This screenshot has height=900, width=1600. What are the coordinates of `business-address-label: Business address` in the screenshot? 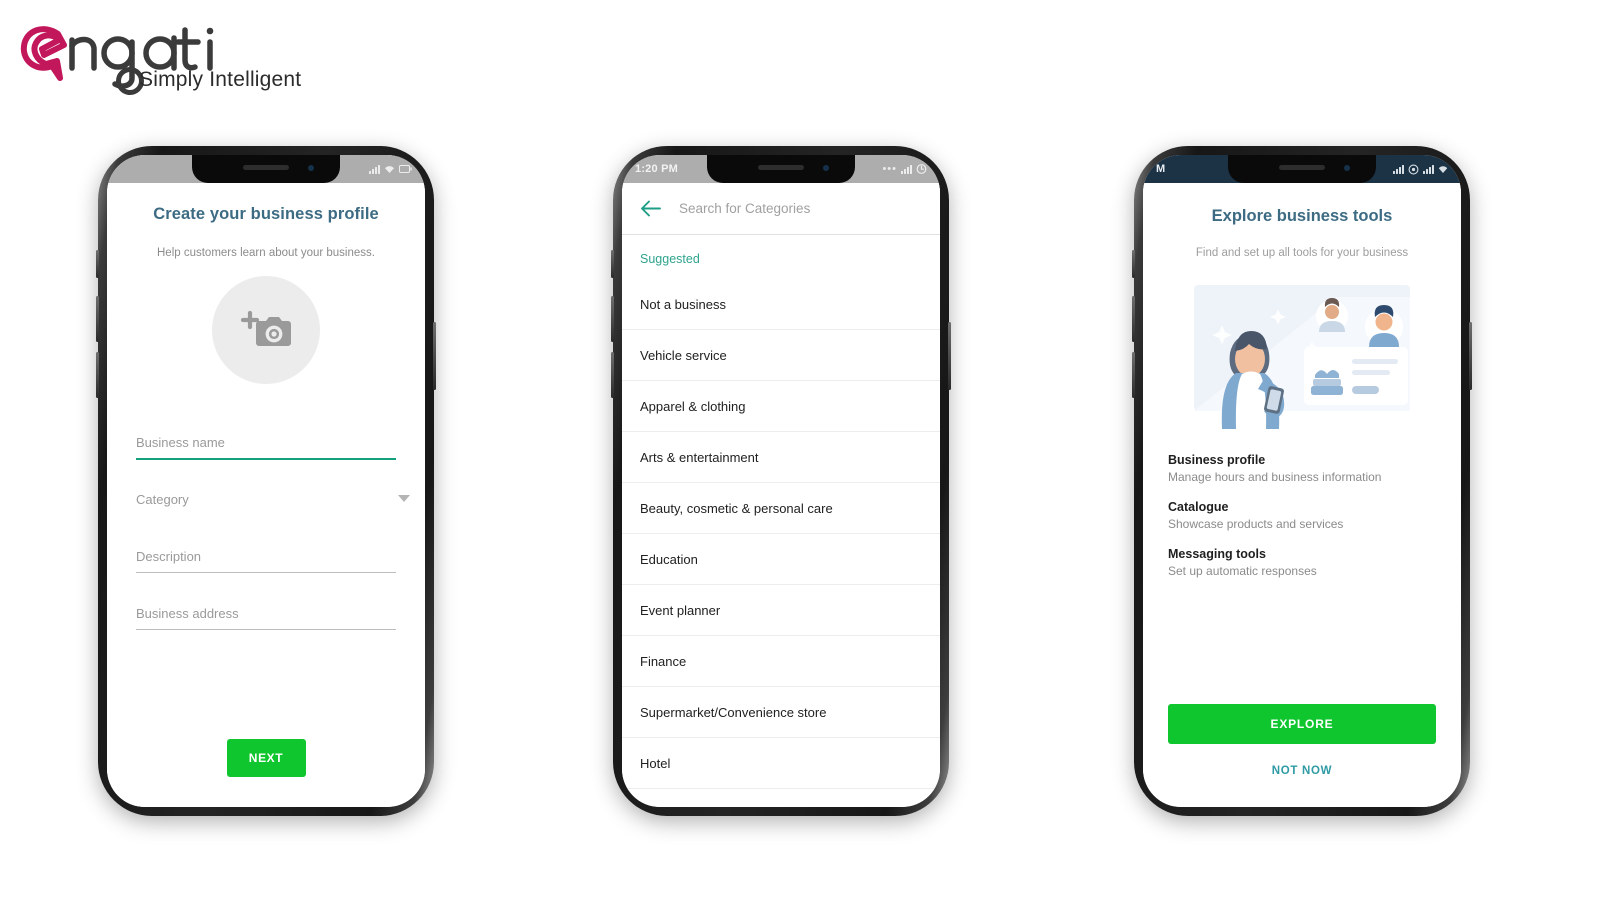 It's located at (187, 613).